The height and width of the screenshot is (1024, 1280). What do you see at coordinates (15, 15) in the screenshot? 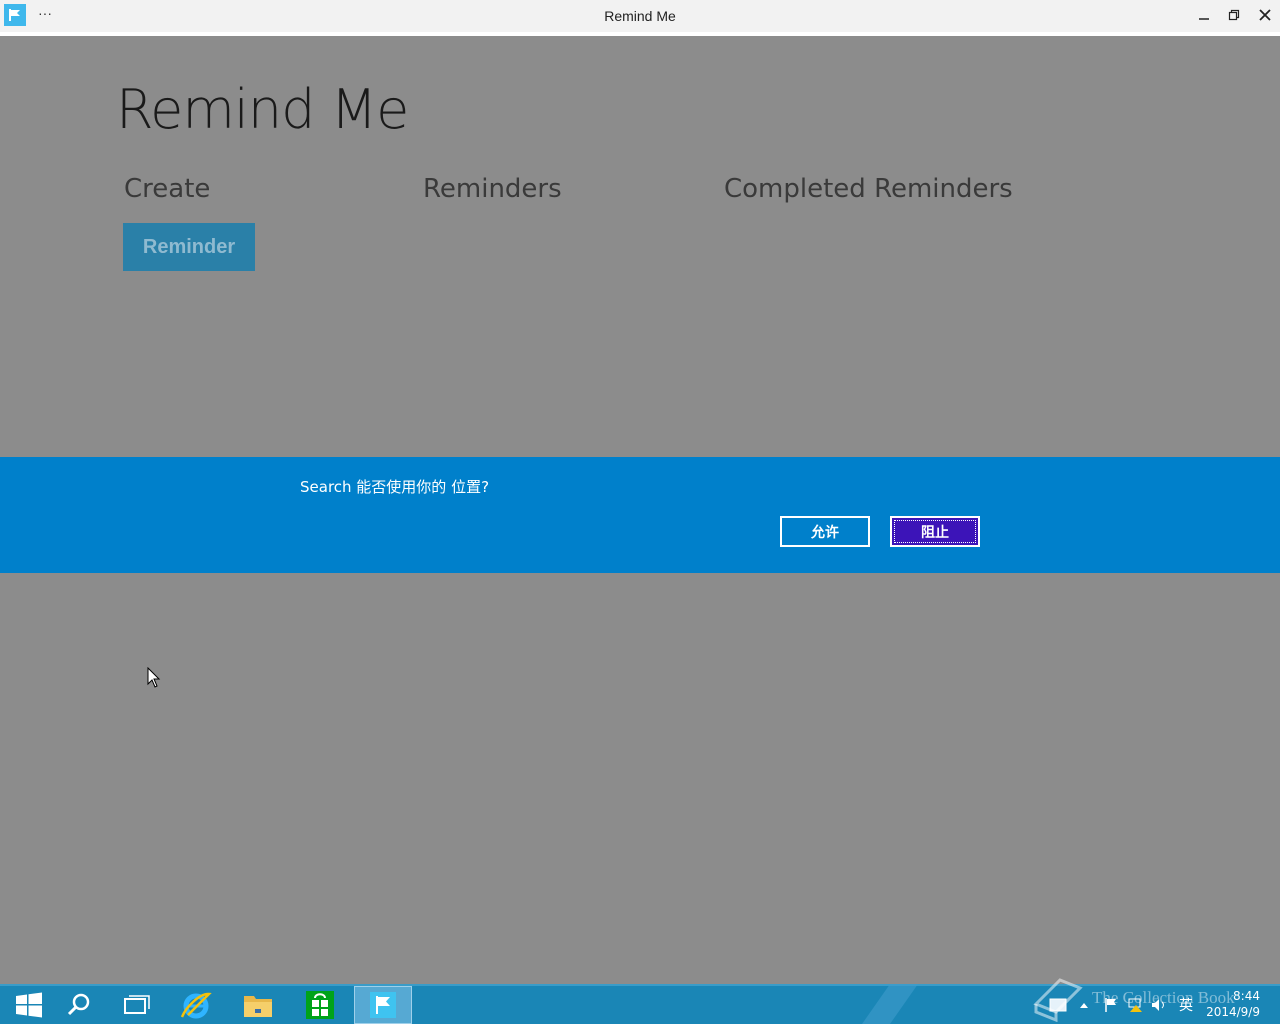
I see `app-flag-icon` at bounding box center [15, 15].